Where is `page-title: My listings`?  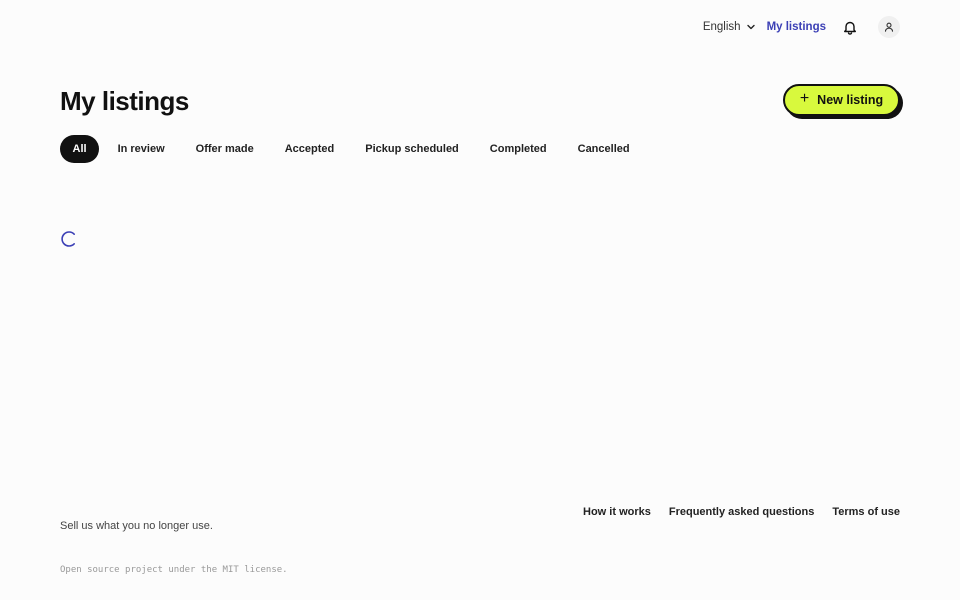 page-title: My listings is located at coordinates (124, 101).